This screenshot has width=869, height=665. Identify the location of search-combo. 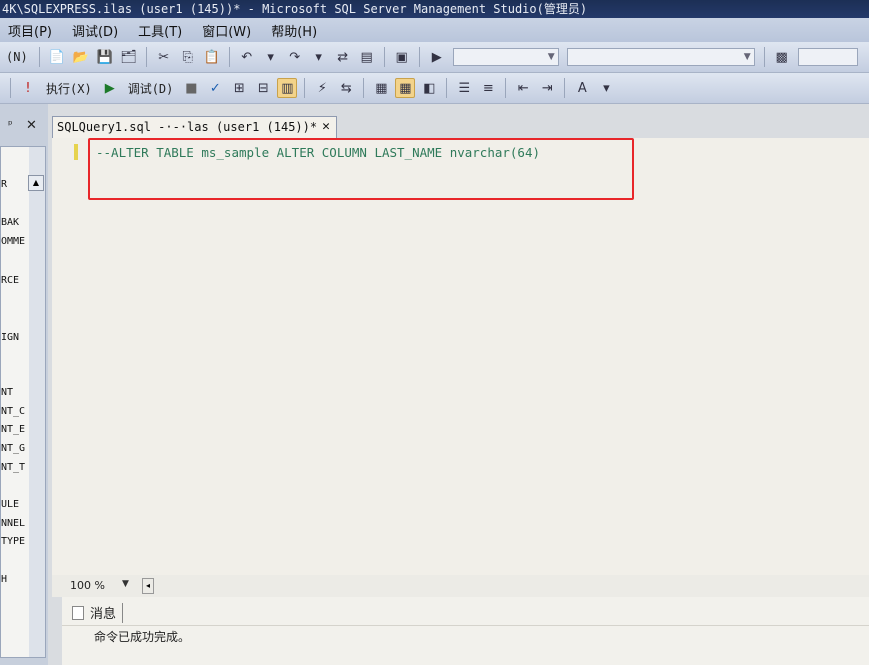
(827, 57).